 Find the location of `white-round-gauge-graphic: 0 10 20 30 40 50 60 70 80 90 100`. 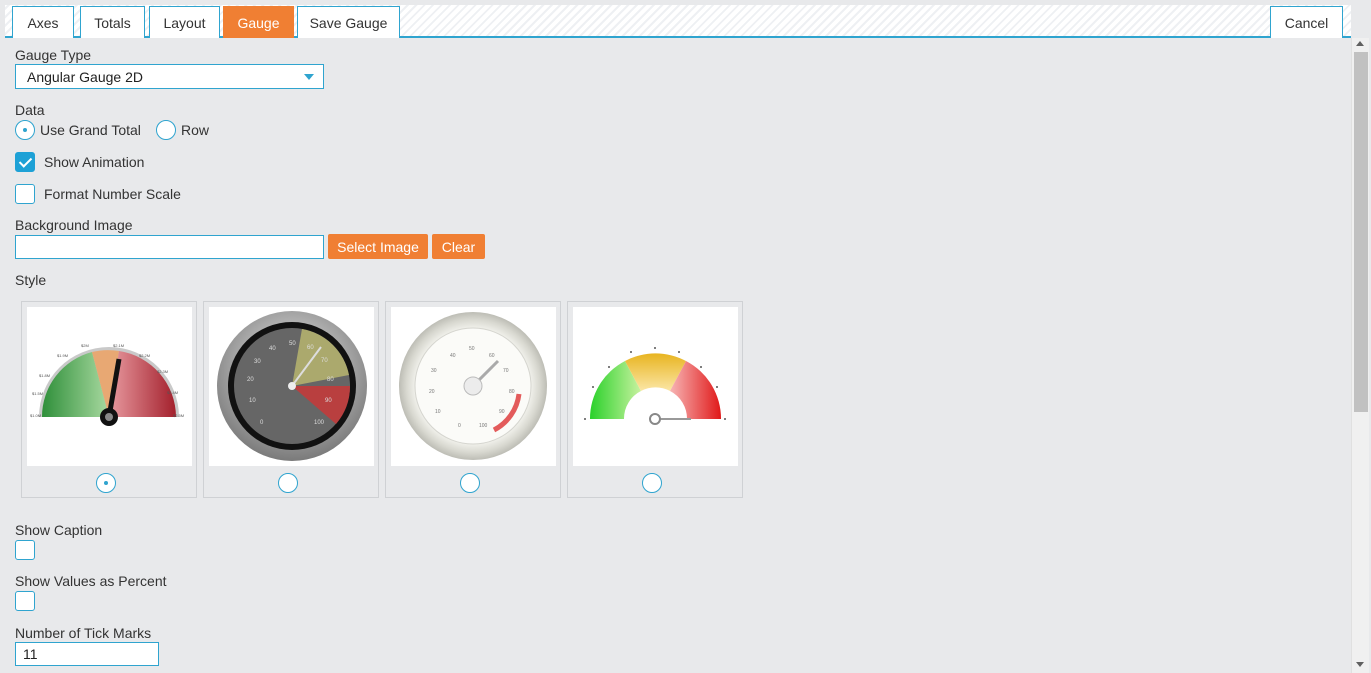

white-round-gauge-graphic: 0 10 20 30 40 50 60 70 80 90 100 is located at coordinates (473, 386).